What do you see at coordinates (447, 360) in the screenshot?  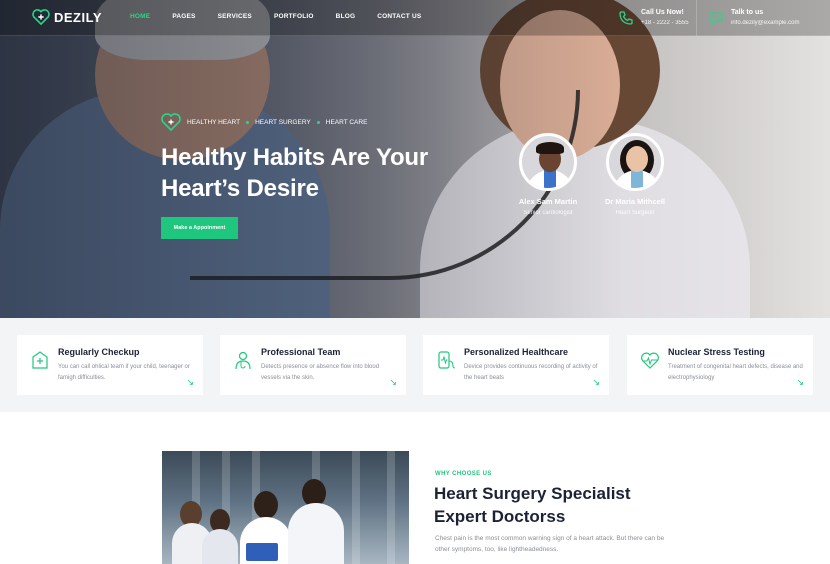 I see `device-icon` at bounding box center [447, 360].